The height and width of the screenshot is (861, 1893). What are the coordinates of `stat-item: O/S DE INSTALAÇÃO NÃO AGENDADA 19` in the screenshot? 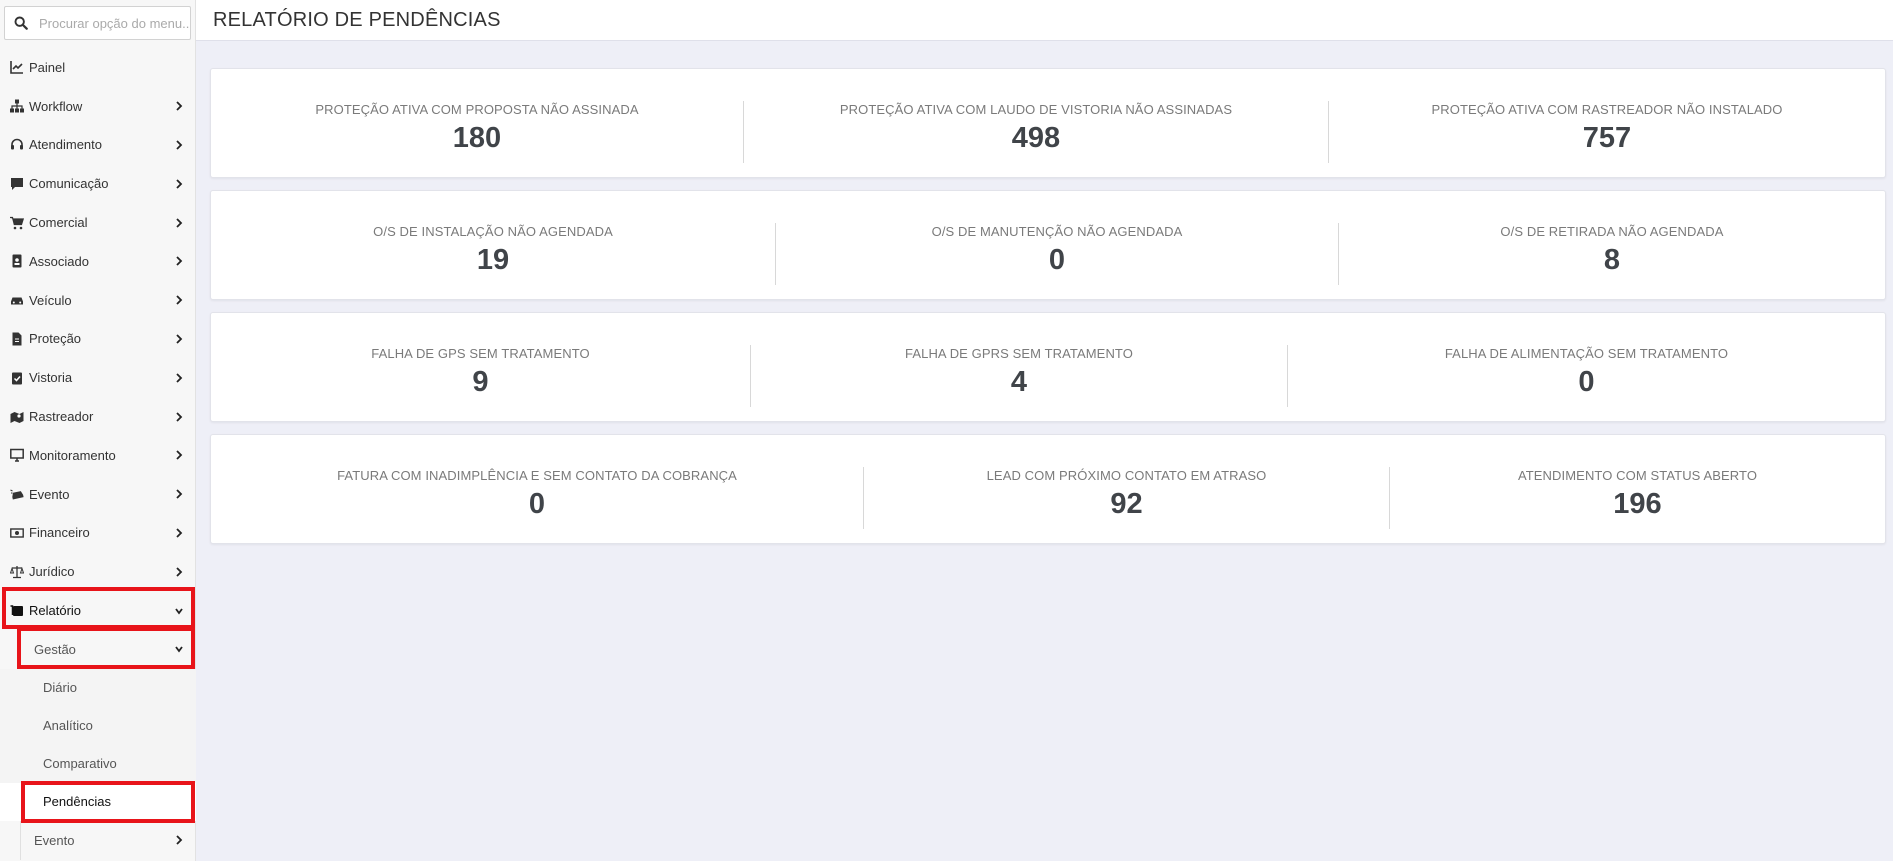 It's located at (493, 245).